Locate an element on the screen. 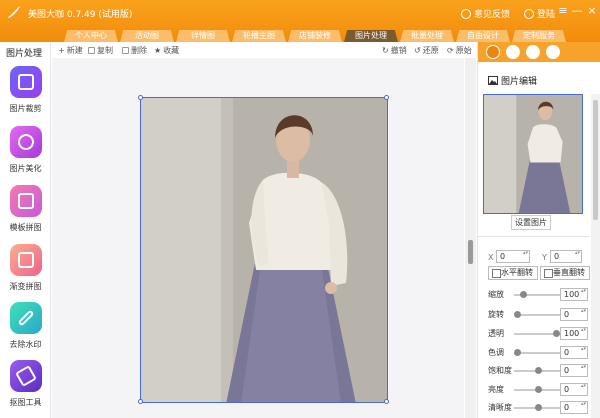  original-button: ⟳ 原始 is located at coordinates (459, 50).